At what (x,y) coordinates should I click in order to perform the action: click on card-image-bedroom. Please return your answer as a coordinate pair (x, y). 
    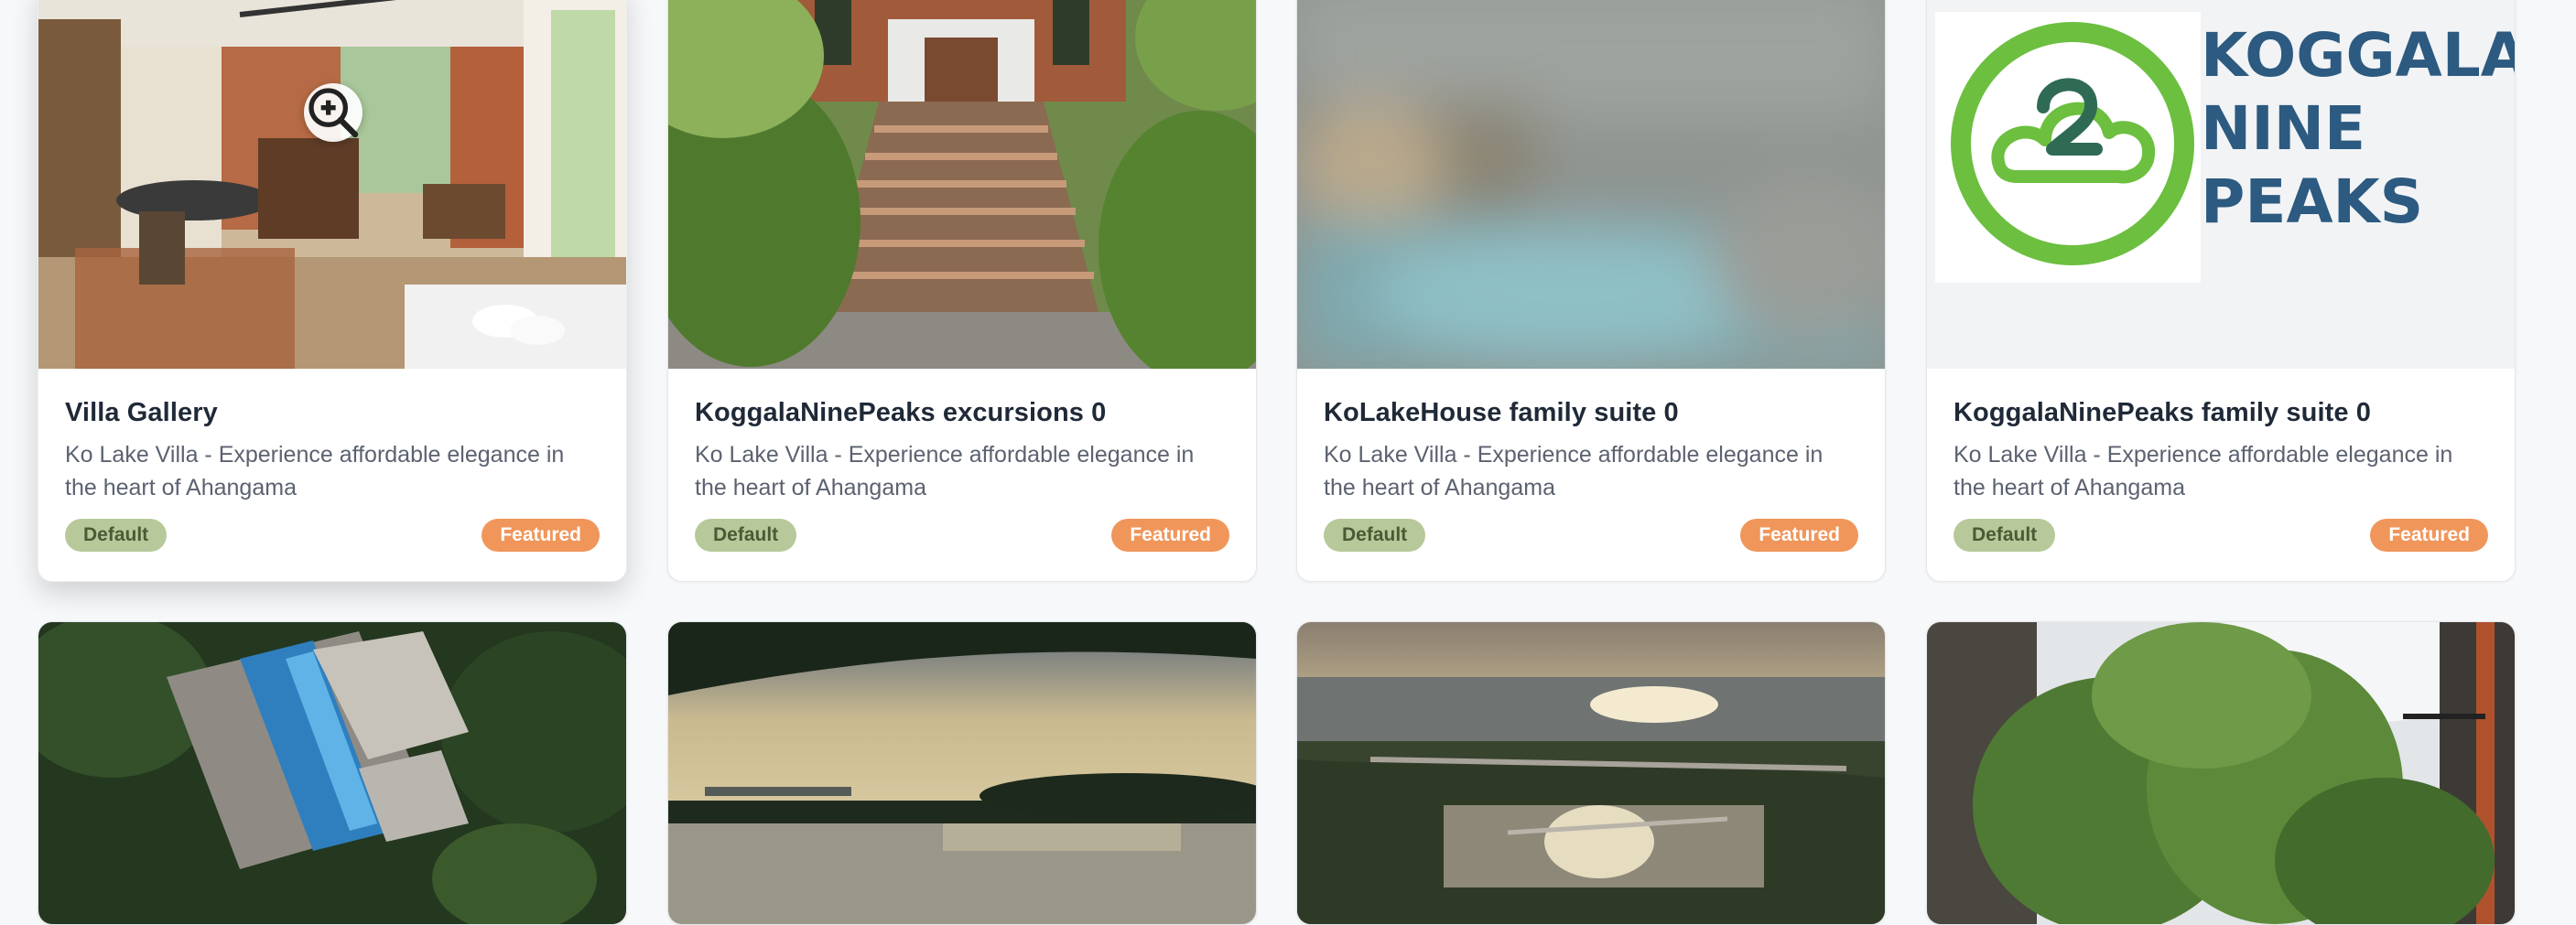
    Looking at the image, I should click on (332, 184).